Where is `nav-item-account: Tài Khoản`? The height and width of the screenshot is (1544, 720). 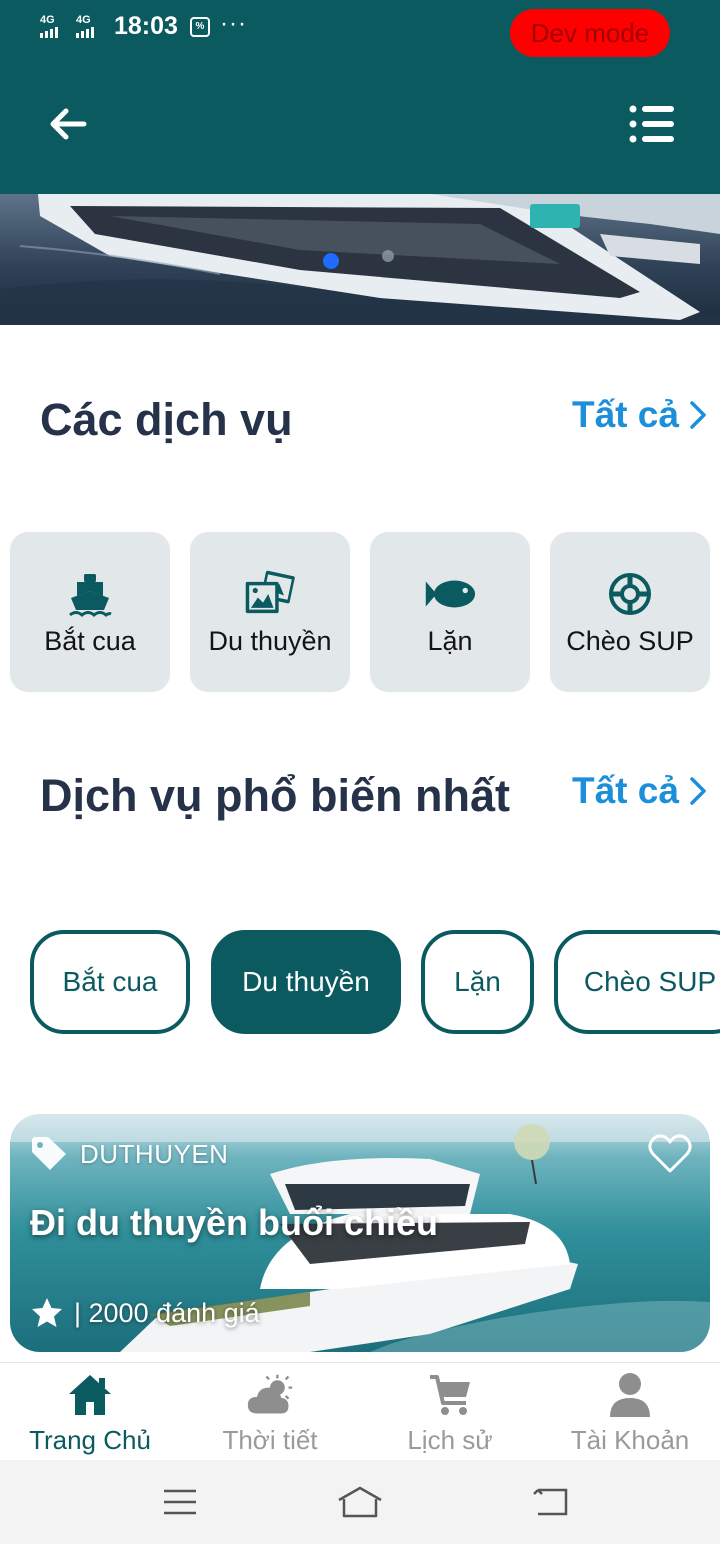 nav-item-account: Tài Khoản is located at coordinates (630, 1412).